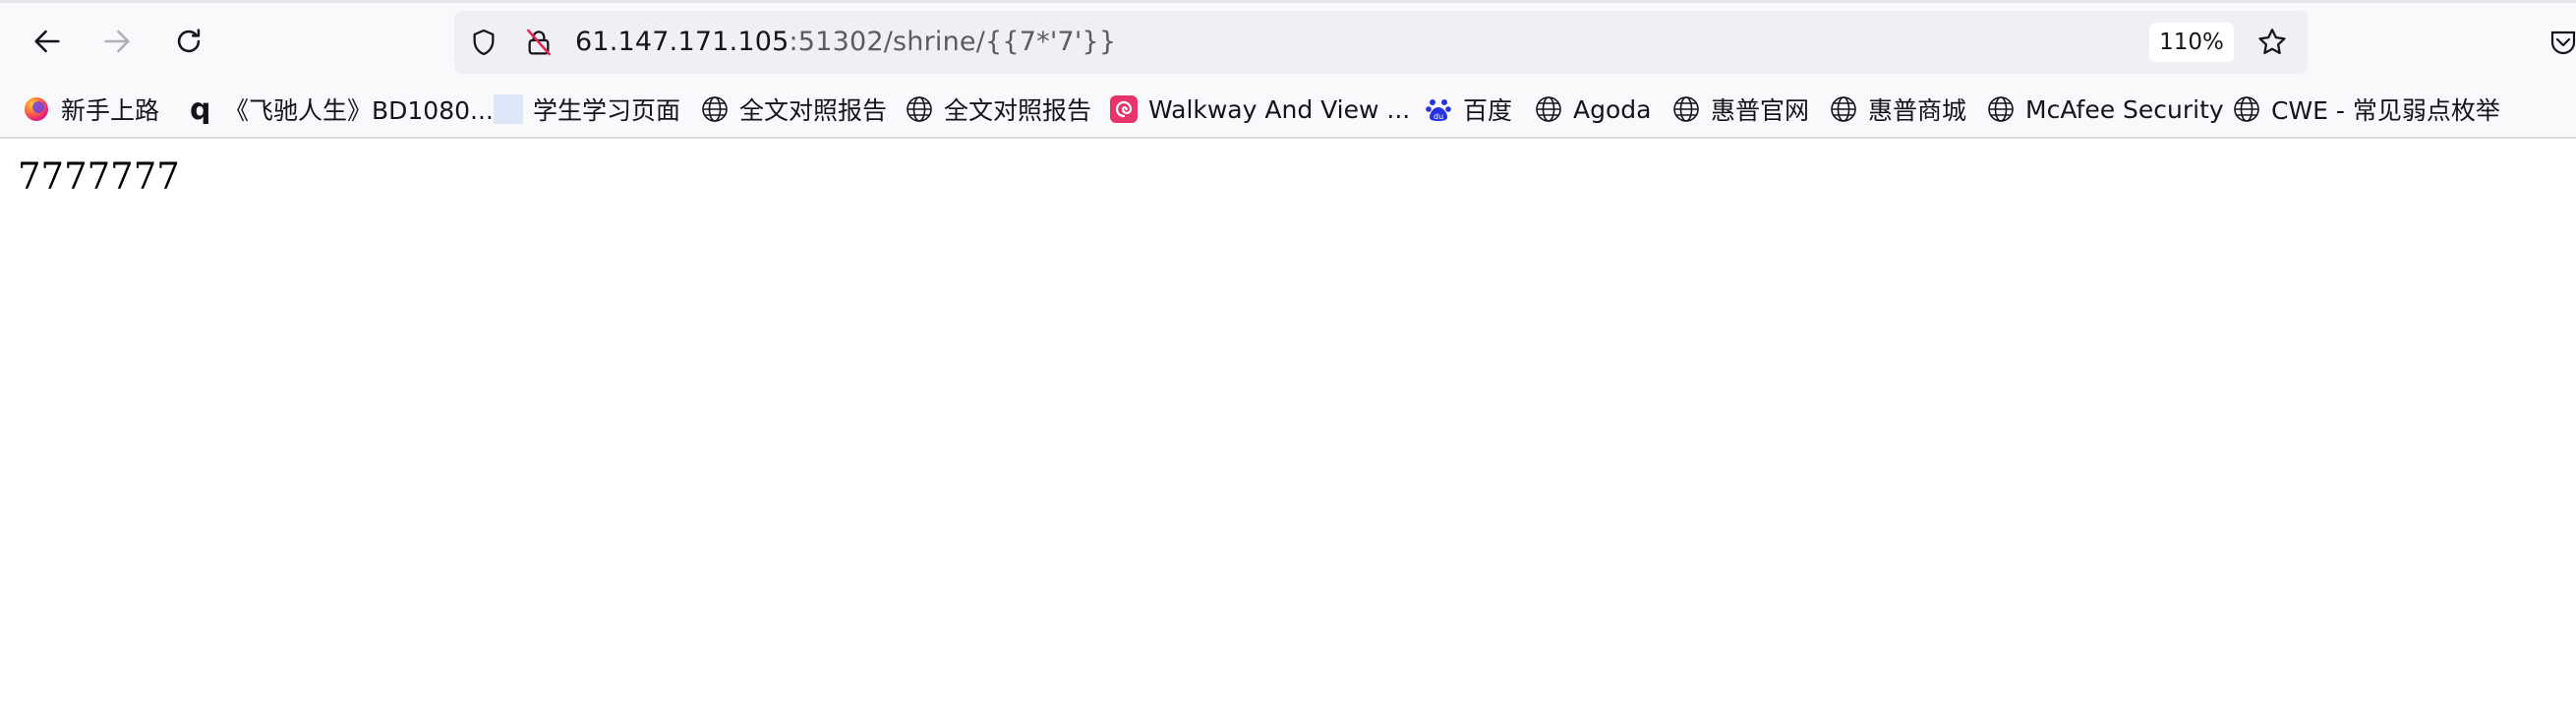 Image resolution: width=2576 pixels, height=726 pixels. What do you see at coordinates (483, 42) in the screenshot?
I see `shield-icon` at bounding box center [483, 42].